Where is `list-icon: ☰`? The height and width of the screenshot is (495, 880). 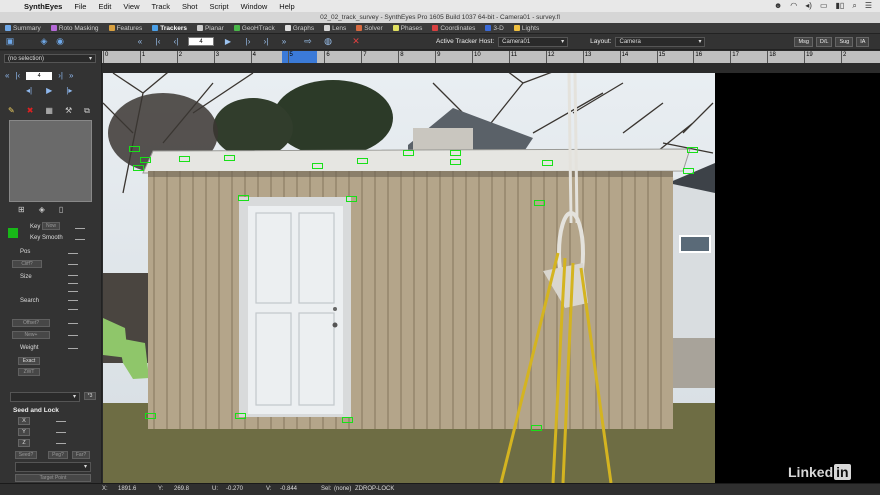 list-icon: ☰ is located at coordinates (868, 6).